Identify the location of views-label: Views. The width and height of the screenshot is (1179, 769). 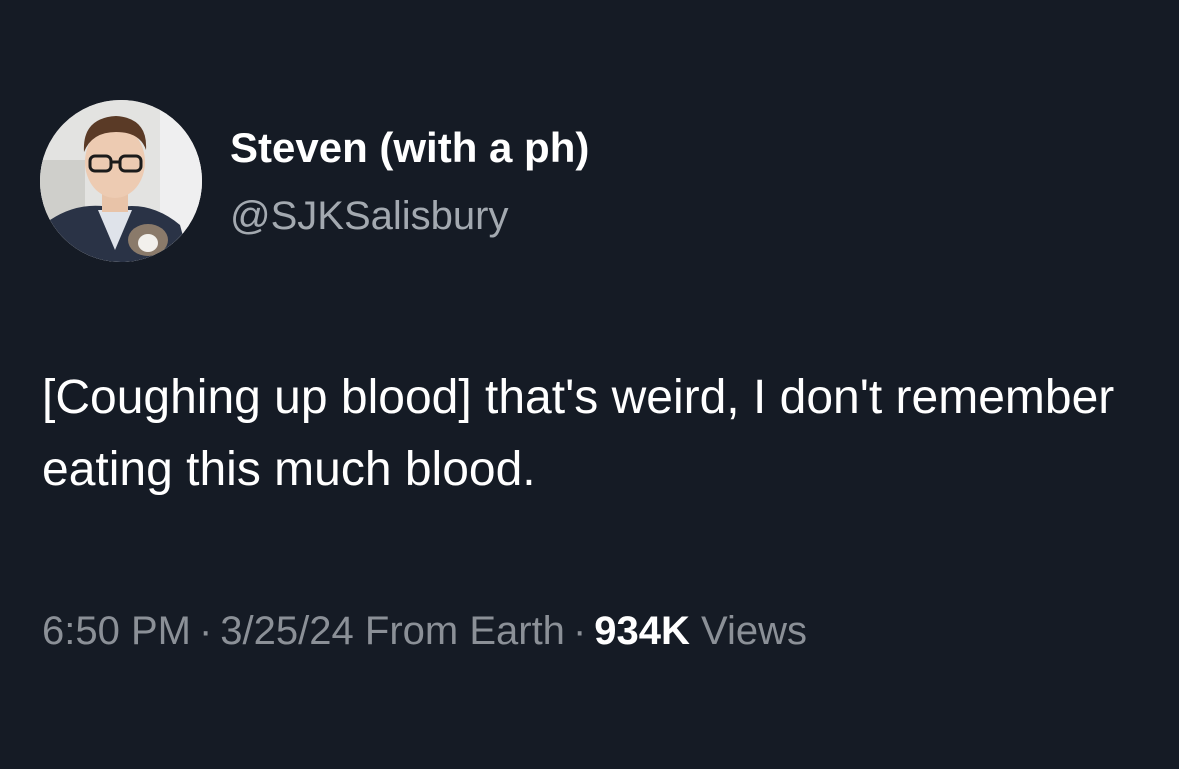
(754, 631).